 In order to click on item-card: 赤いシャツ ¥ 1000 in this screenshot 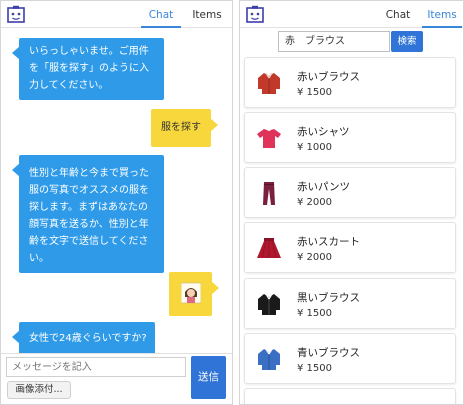, I will do `click(350, 137)`.